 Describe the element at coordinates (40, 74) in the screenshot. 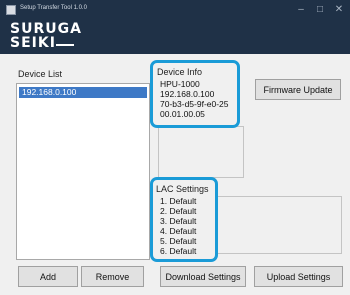

I see `device-list-label: Device List` at that location.